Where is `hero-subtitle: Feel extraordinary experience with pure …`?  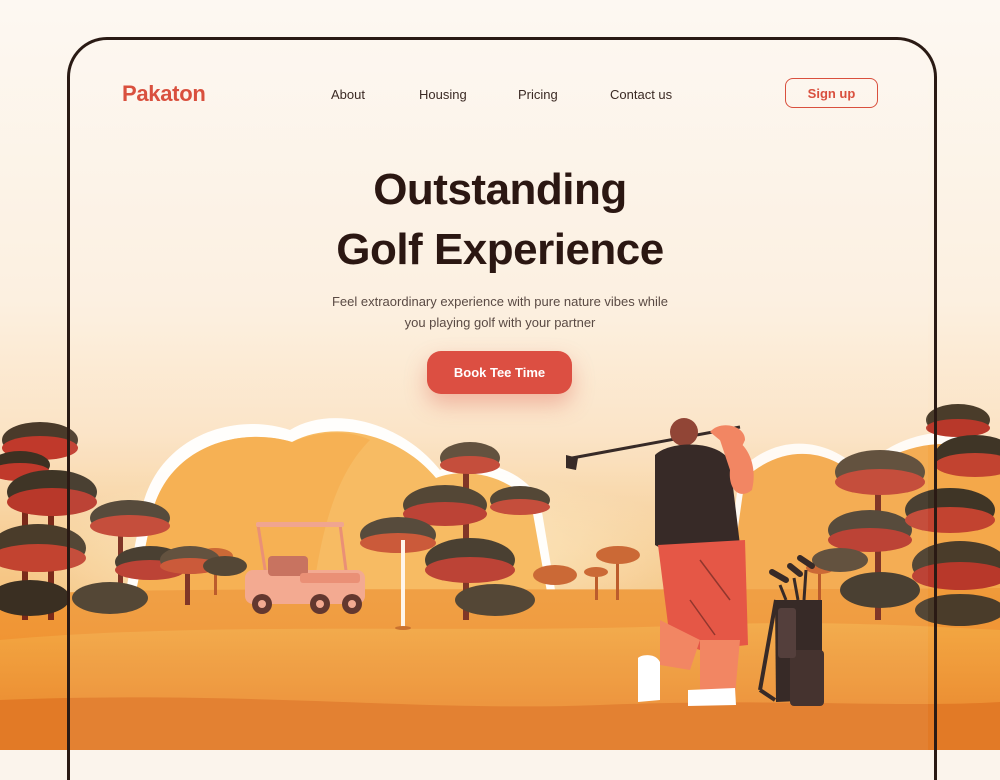 hero-subtitle: Feel extraordinary experience with pure … is located at coordinates (500, 312).